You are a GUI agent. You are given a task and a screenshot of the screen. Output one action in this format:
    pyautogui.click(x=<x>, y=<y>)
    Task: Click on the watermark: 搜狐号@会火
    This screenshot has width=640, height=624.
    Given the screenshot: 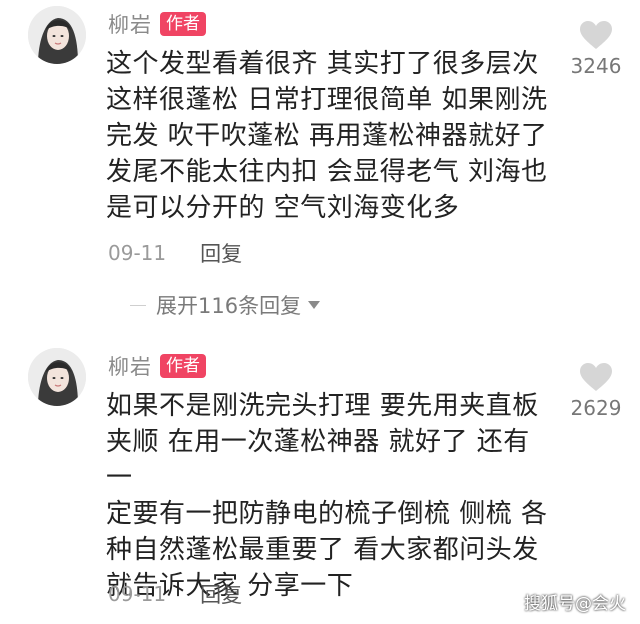 What is the action you would take?
    pyautogui.click(x=575, y=604)
    